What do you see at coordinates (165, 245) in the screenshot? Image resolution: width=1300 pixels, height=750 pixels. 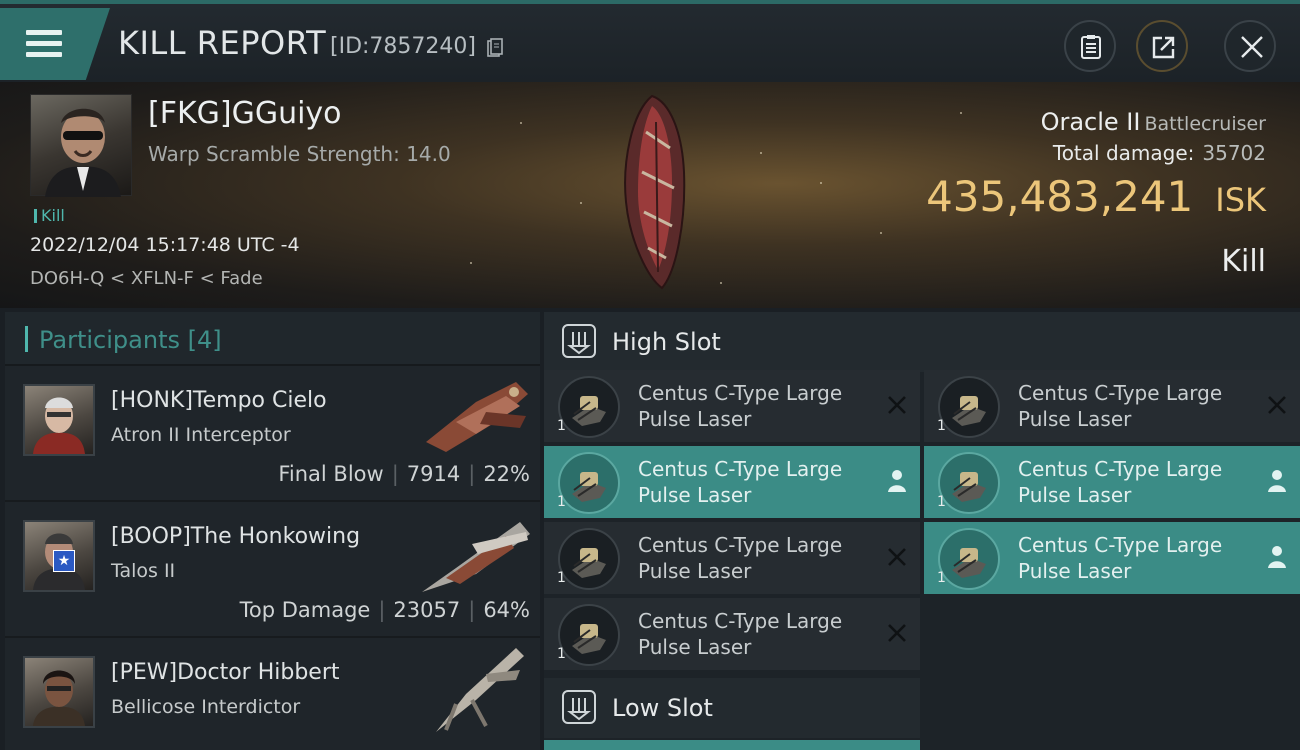 I see `kill-datetime: 2022/12/04 15:17:48 UTC -4` at bounding box center [165, 245].